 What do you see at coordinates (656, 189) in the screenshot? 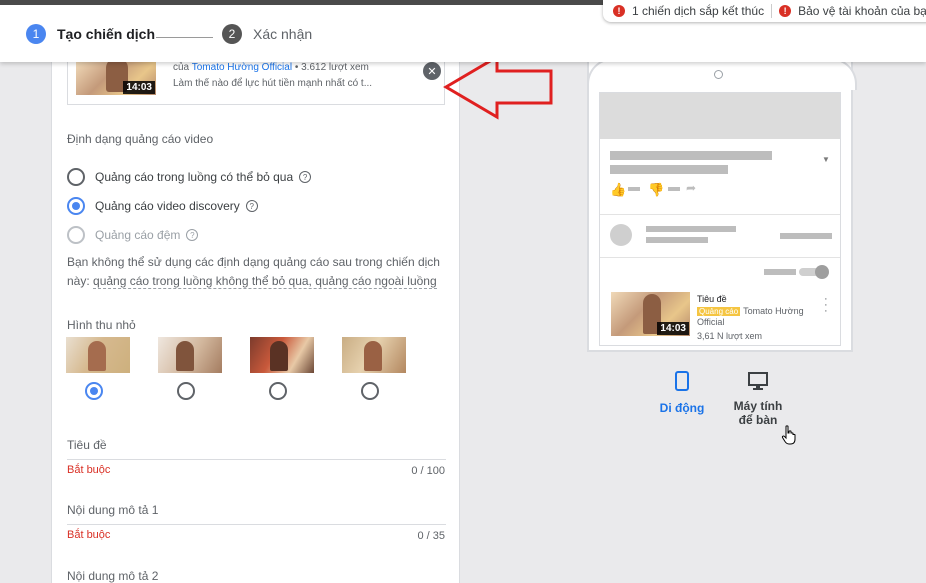
I see `dislike-icon: 👎` at bounding box center [656, 189].